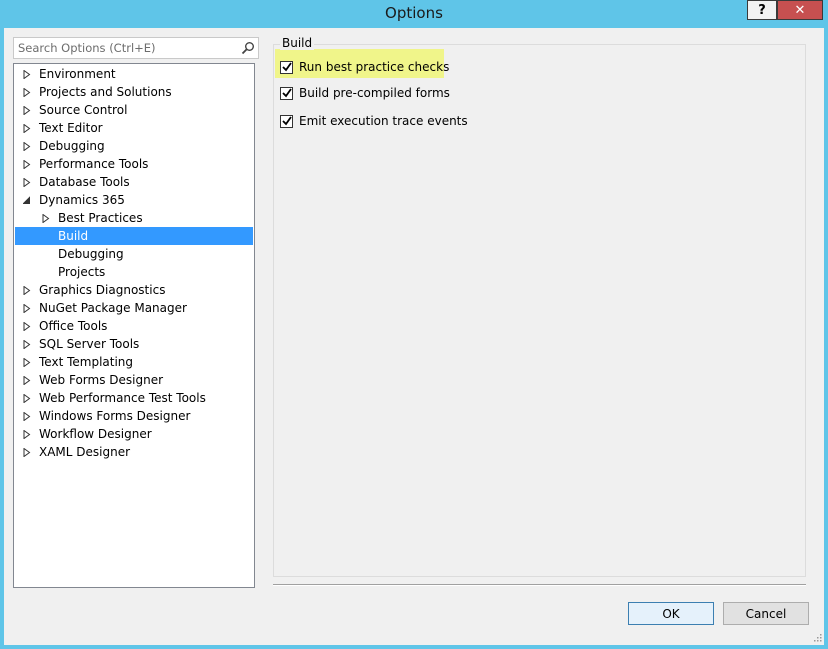 Image resolution: width=828 pixels, height=649 pixels. I want to click on tree-item-label: NuGet Package Manager, so click(113, 308).